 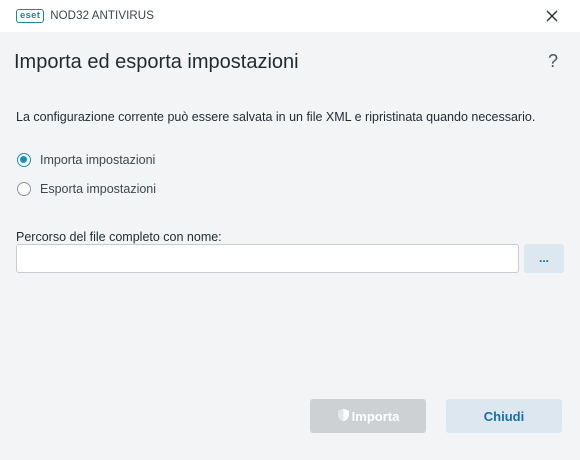 What do you see at coordinates (375, 416) in the screenshot?
I see `import-button-label: Importa` at bounding box center [375, 416].